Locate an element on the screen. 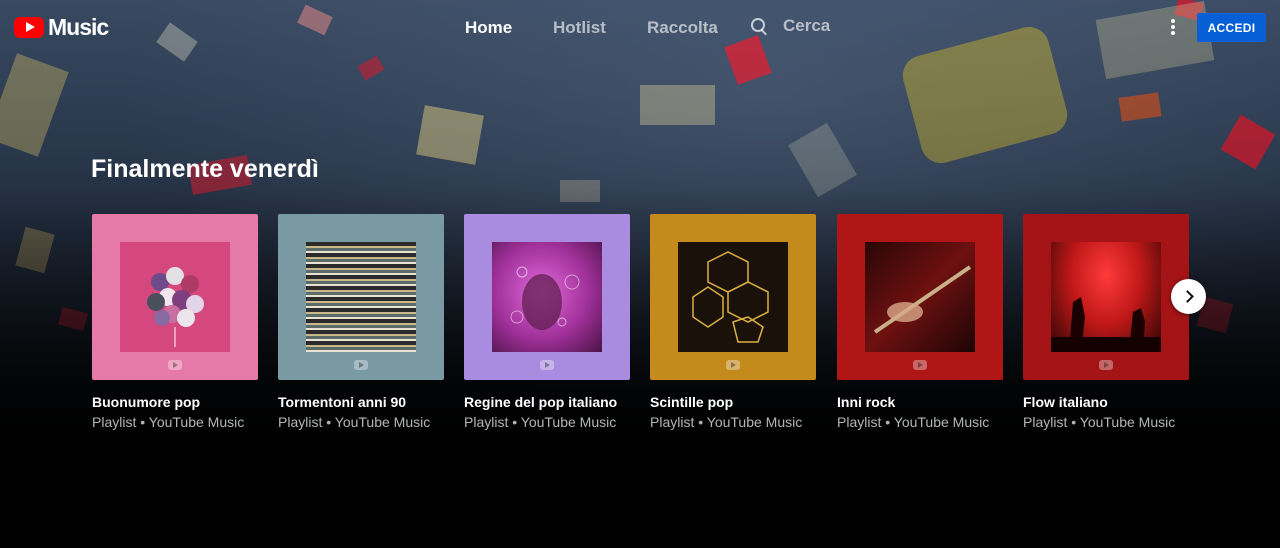 Image resolution: width=1280 pixels, height=548 pixels. playlist-title: Scintille pop is located at coordinates (733, 402).